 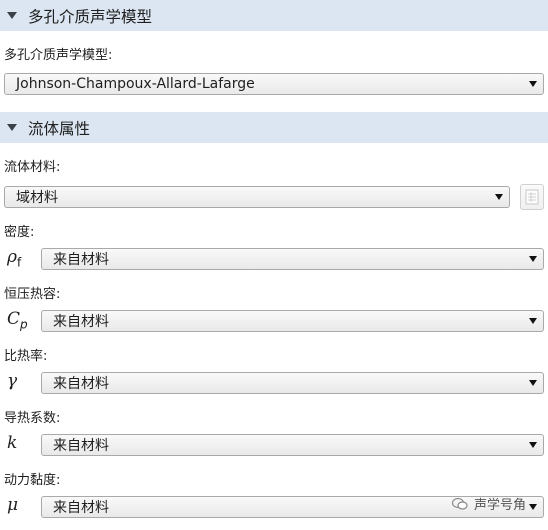 I want to click on density-value: 来自材料, so click(x=81, y=260).